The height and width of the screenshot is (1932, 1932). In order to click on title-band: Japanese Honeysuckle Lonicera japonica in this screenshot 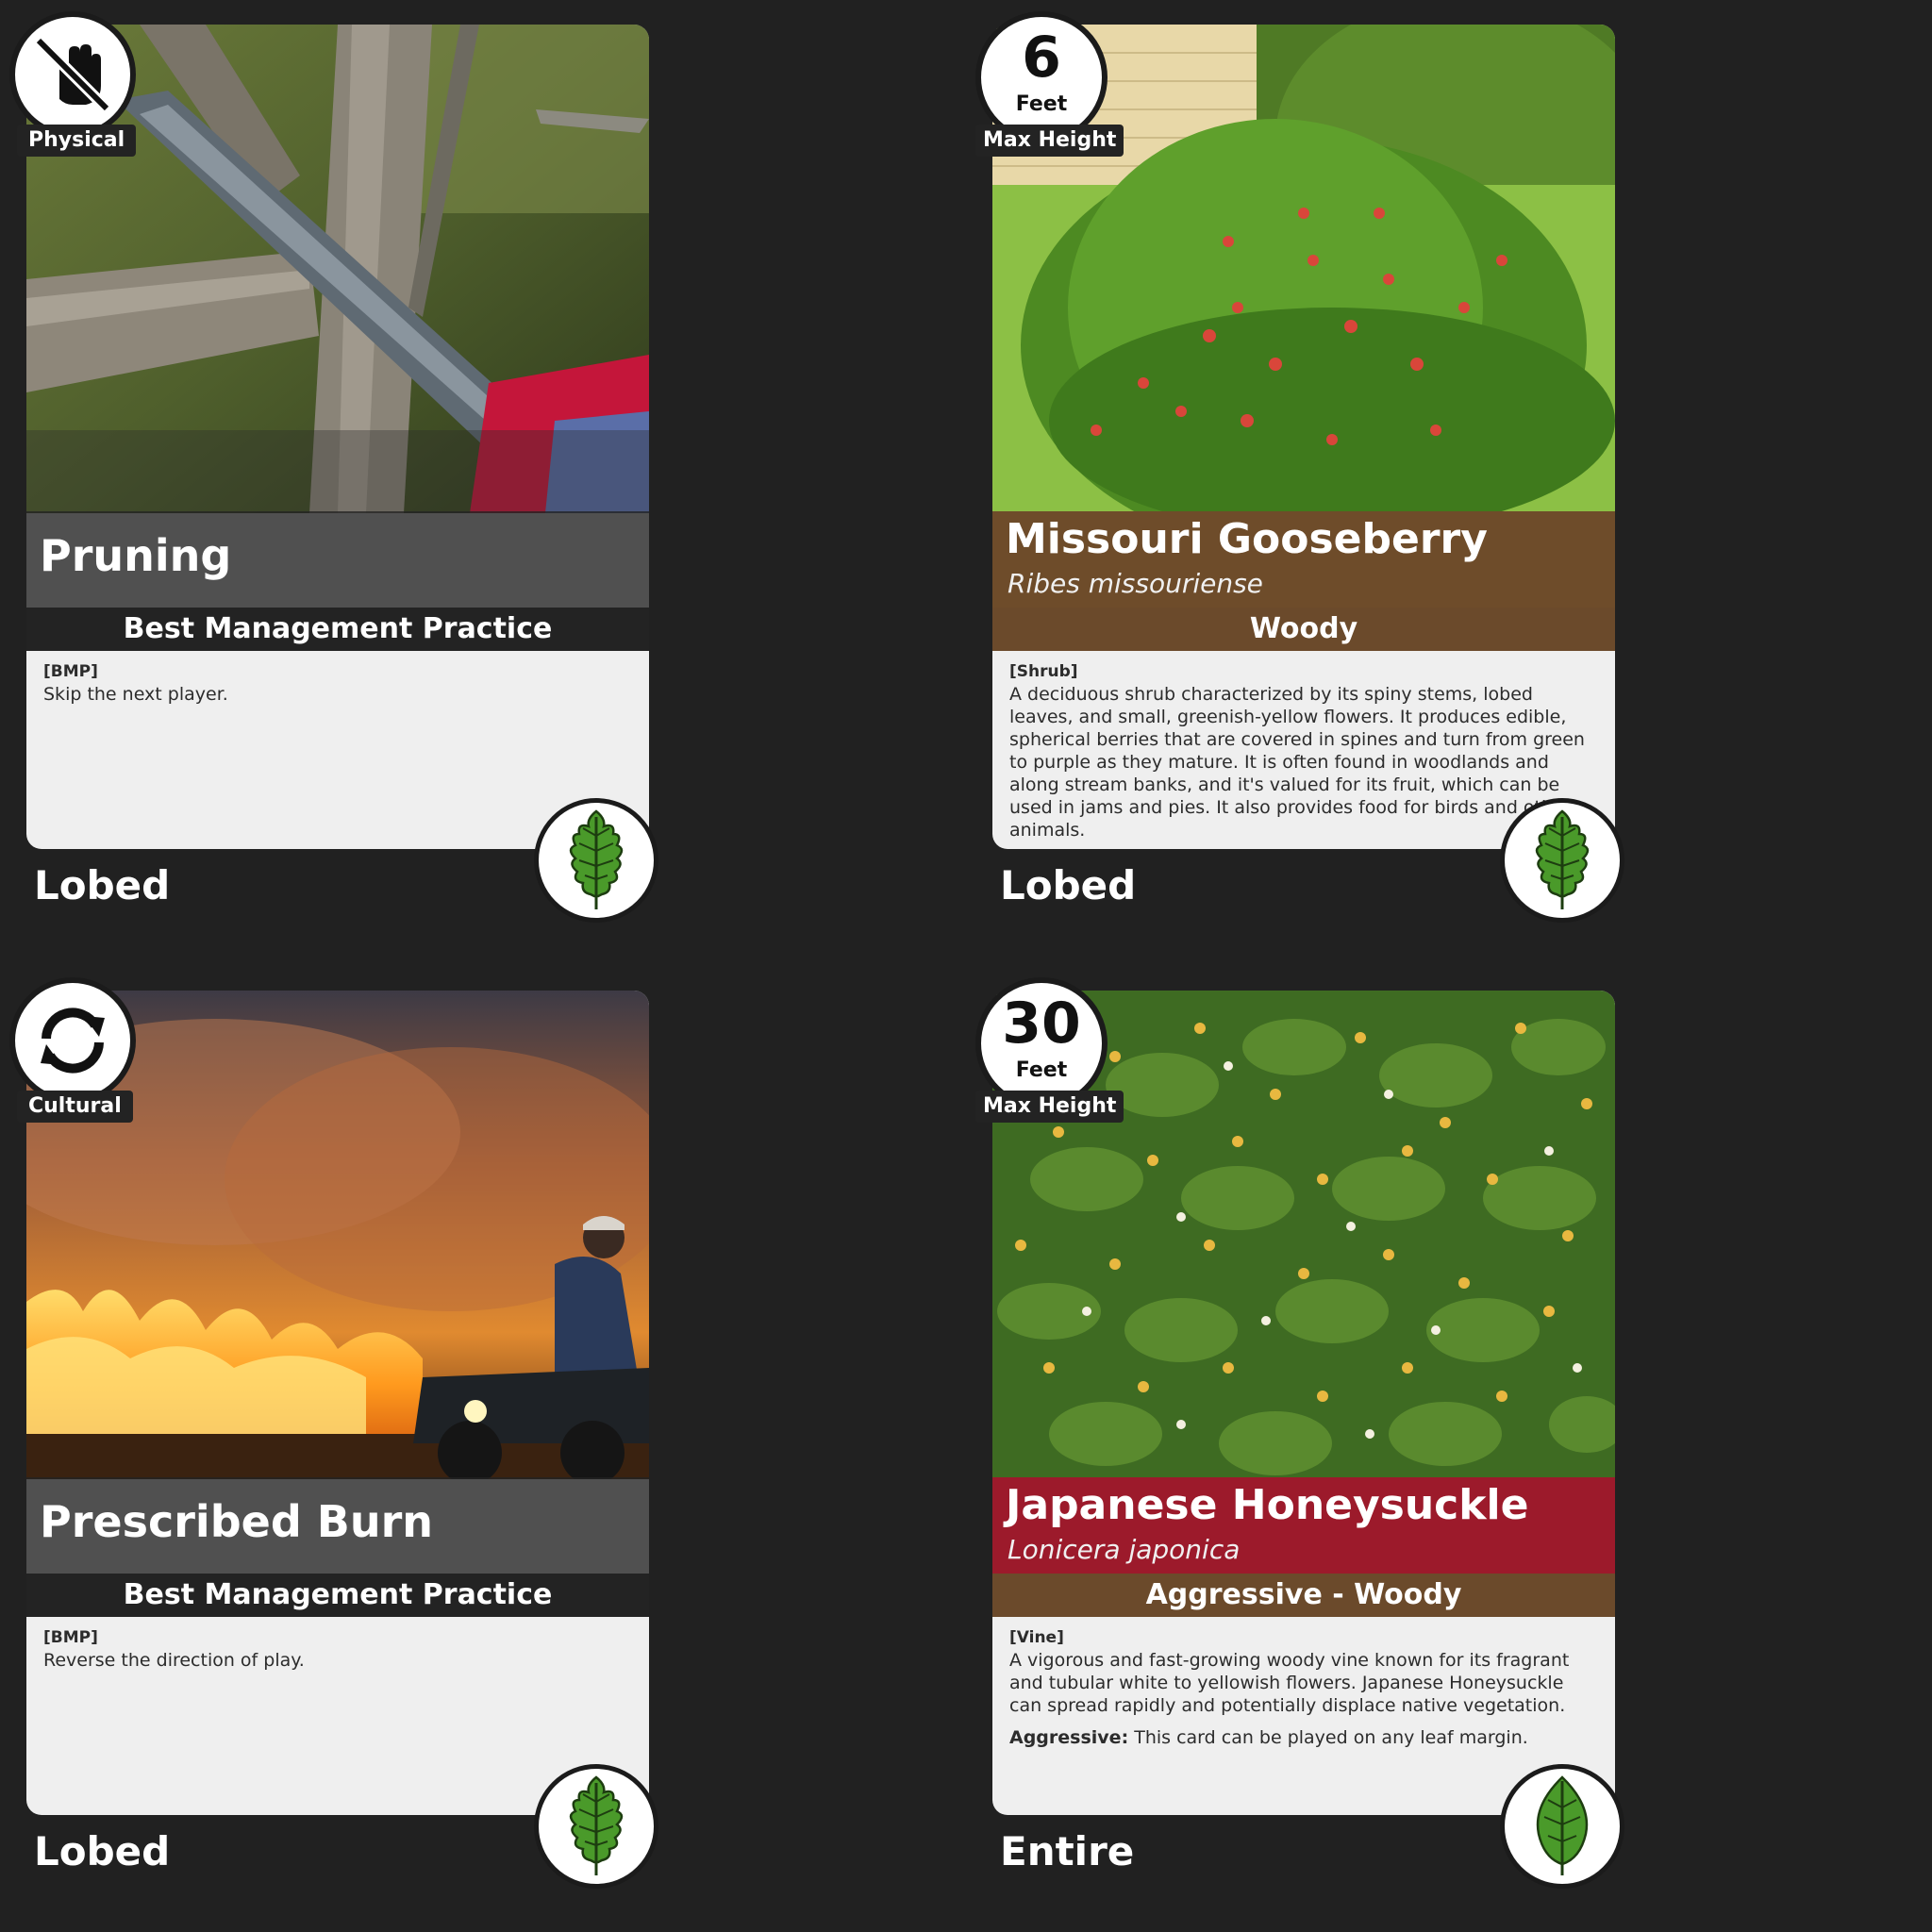, I will do `click(1304, 1525)`.